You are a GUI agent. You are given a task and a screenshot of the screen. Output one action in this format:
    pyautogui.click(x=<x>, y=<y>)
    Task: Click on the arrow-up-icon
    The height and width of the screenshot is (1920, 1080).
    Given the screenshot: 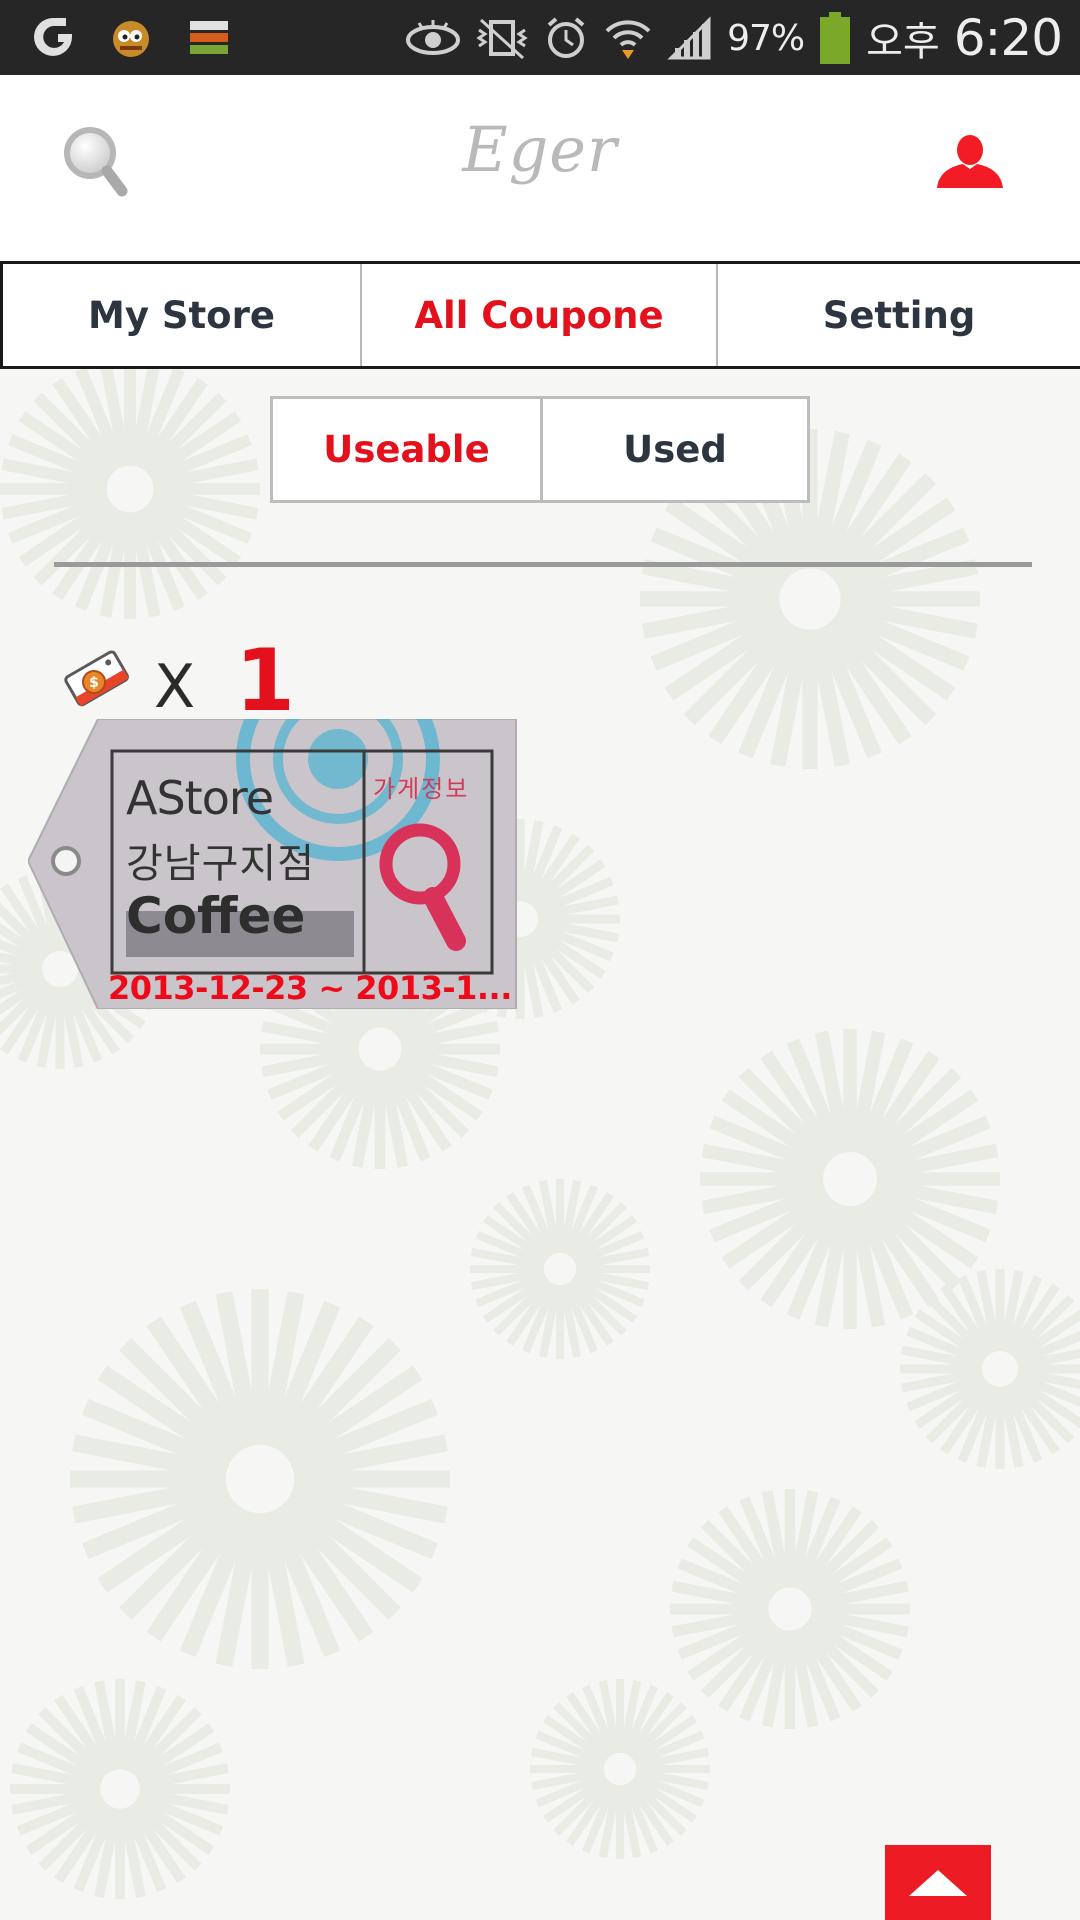 What is the action you would take?
    pyautogui.click(x=938, y=1882)
    